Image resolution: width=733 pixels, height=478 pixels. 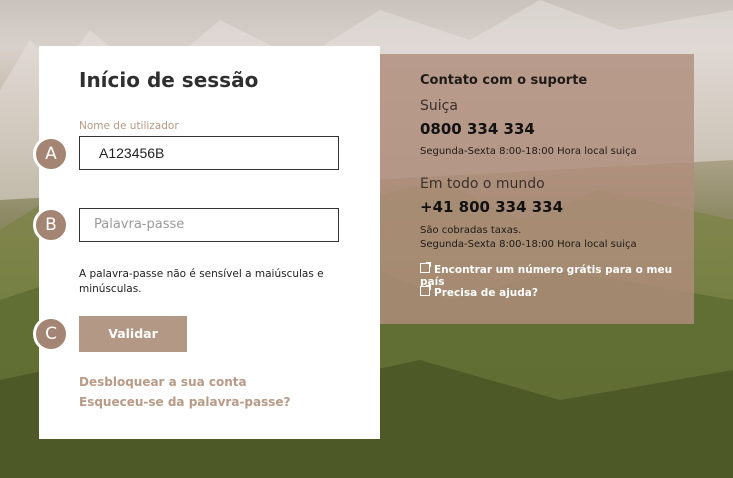 I want to click on support-title: Contato com o suporte, so click(x=504, y=80).